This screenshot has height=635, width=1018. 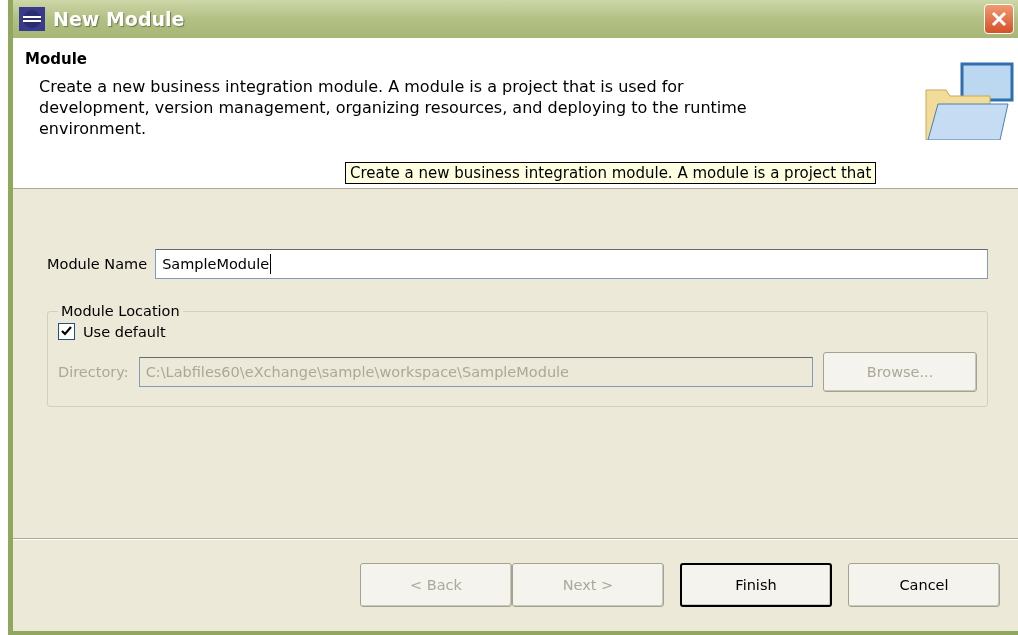 I want to click on dialog-button: Cancel, so click(x=924, y=585).